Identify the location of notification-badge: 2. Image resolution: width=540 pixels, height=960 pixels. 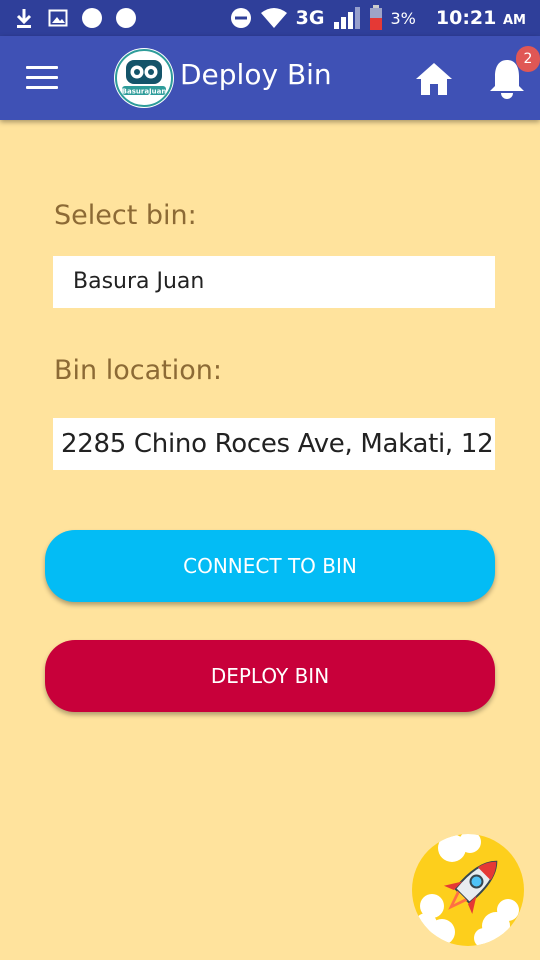
(528, 59).